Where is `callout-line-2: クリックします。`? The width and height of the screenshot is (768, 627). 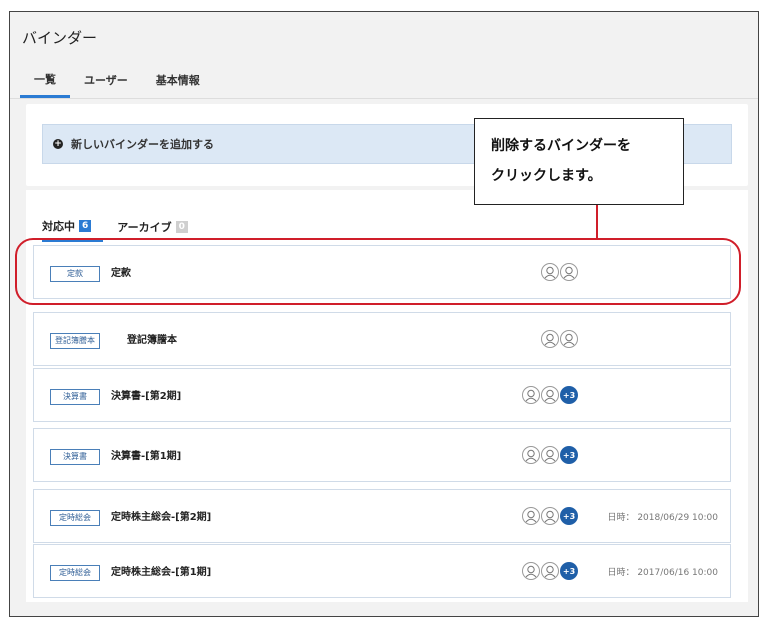 callout-line-2: クリックします。 is located at coordinates (546, 176).